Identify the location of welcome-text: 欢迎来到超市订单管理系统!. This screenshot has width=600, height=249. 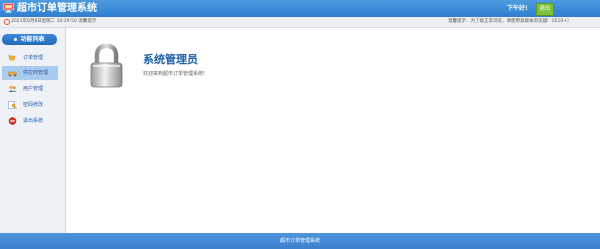
(174, 74).